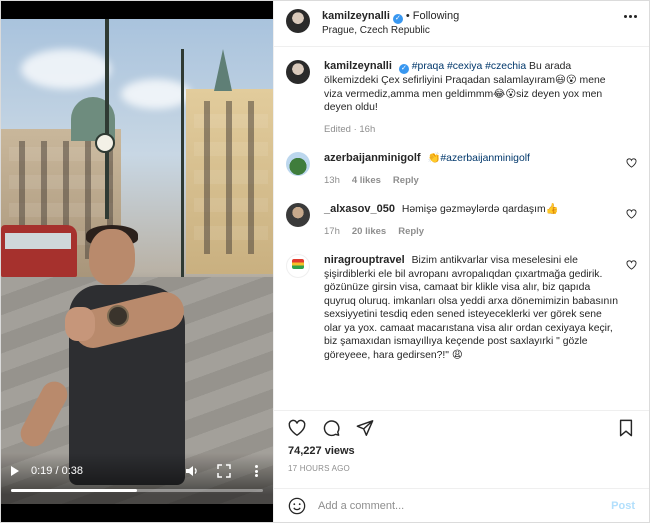 This screenshot has width=650, height=523. I want to click on video-controls: 0:19 / 0:38, so click(137, 487).